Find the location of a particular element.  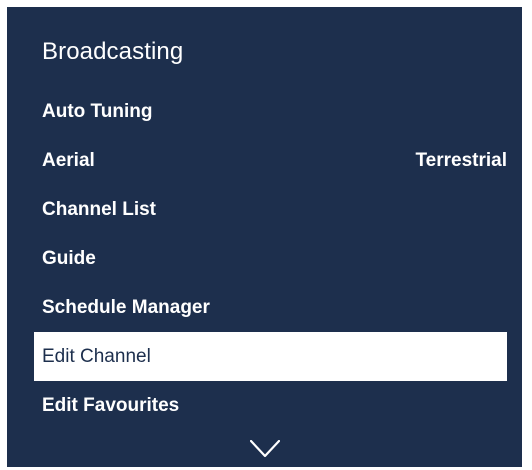

menu-item-guide: Guide is located at coordinates (270, 258).